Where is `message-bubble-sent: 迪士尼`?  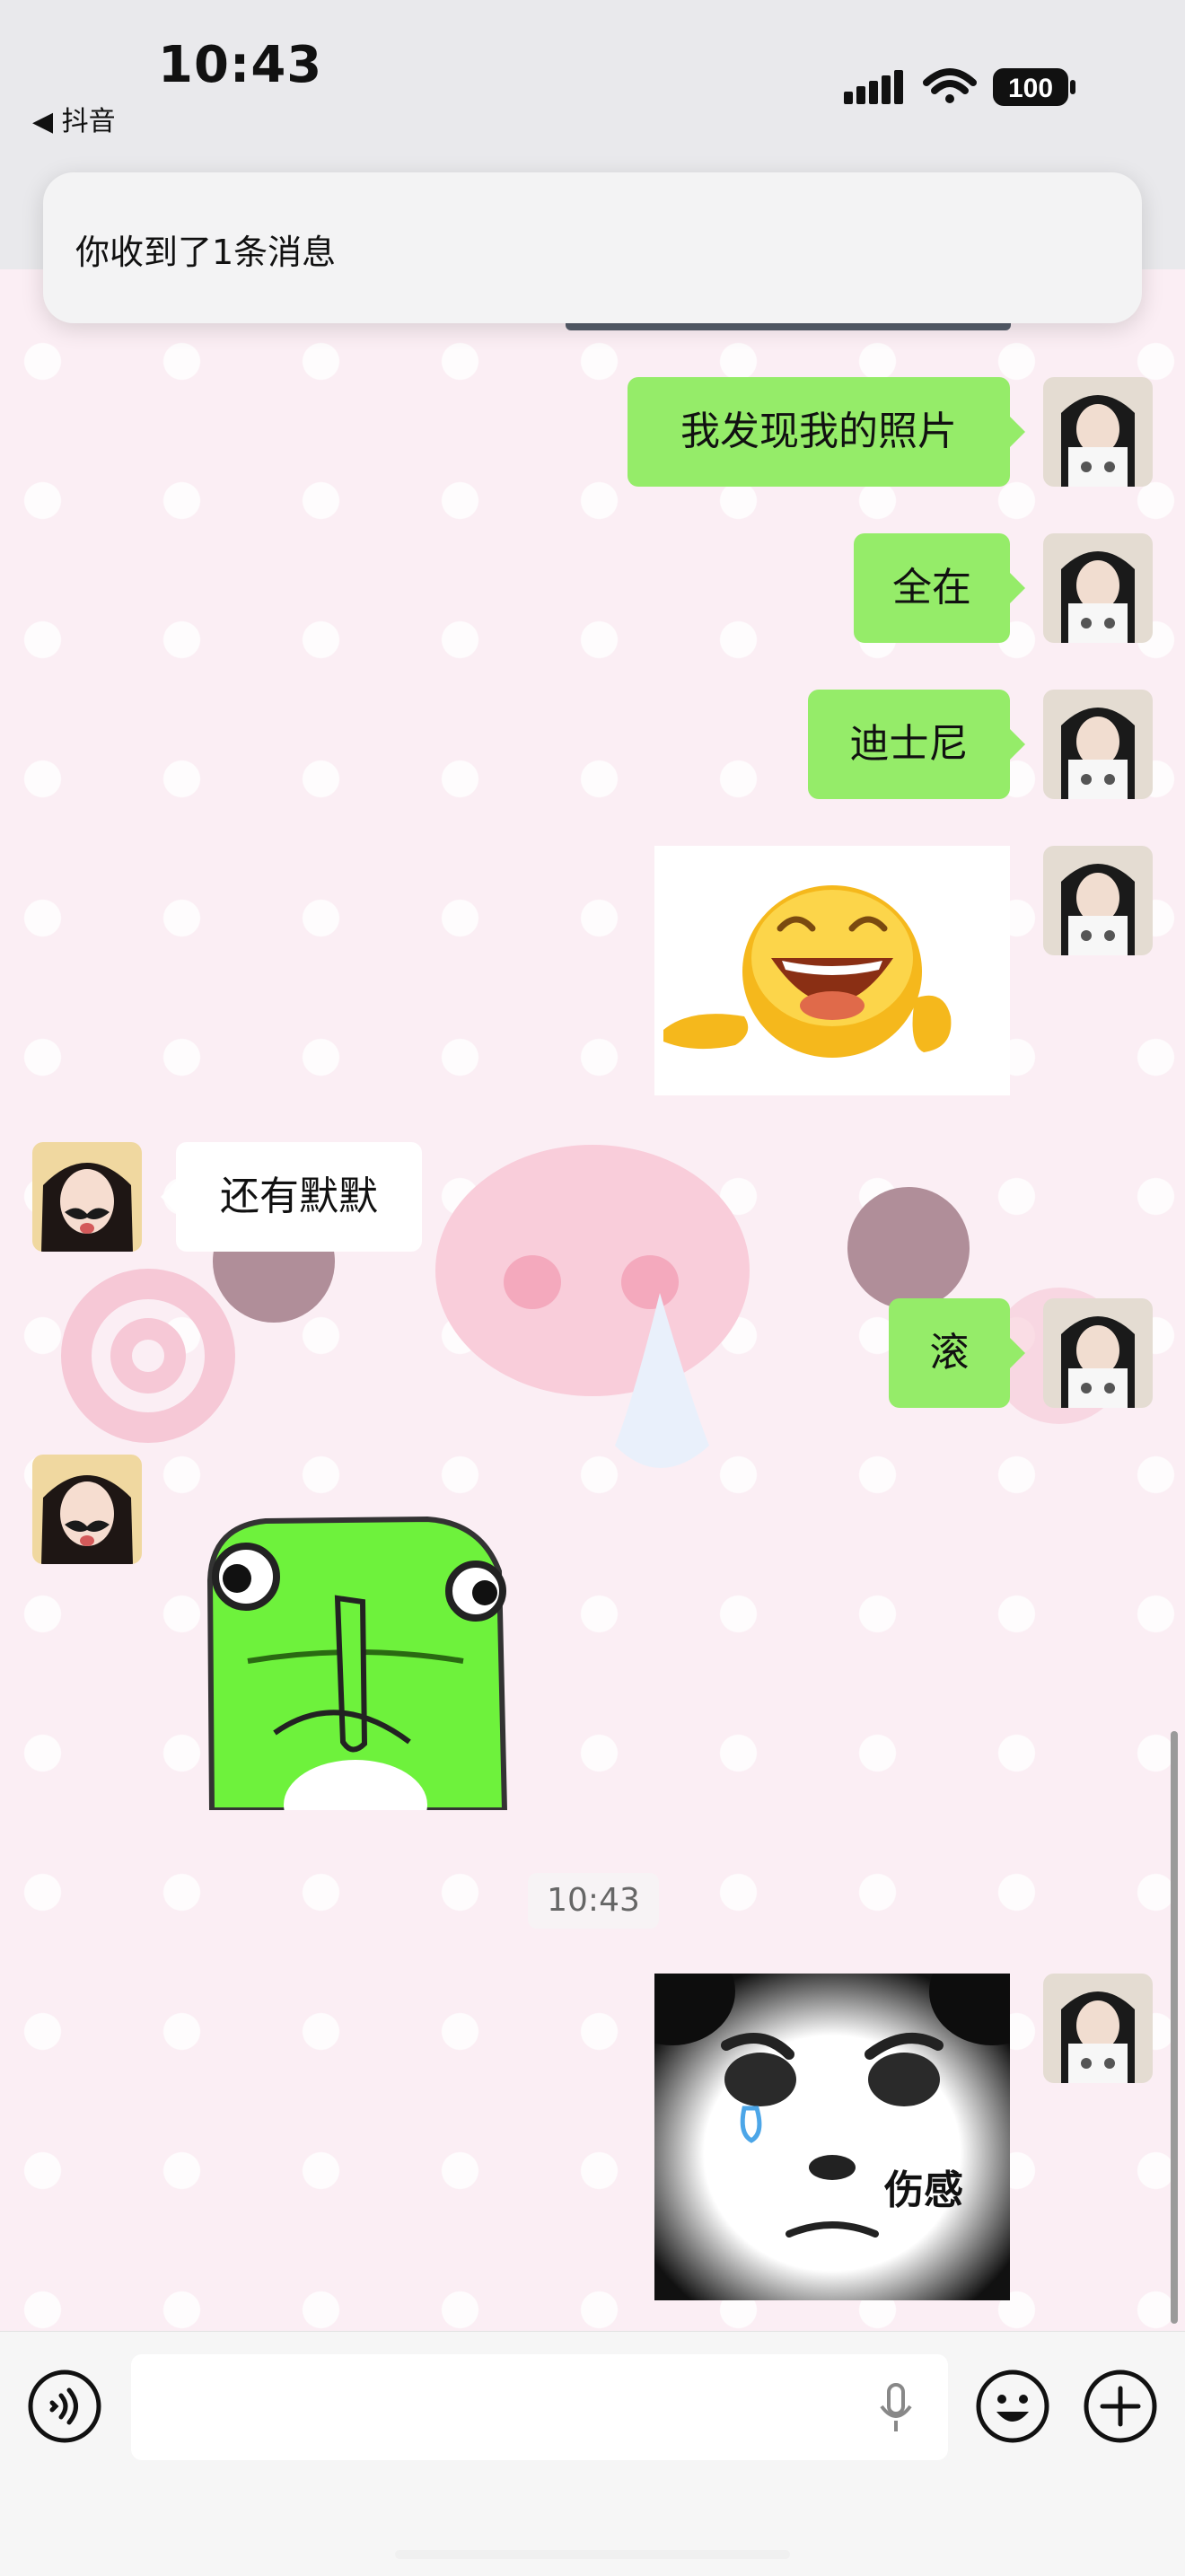
message-bubble-sent: 迪士尼 is located at coordinates (916, 744).